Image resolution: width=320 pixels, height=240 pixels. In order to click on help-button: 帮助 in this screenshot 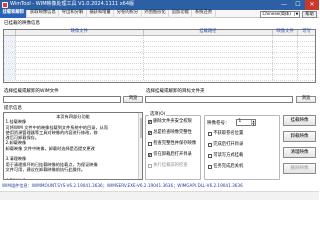, I will do `click(309, 14)`.